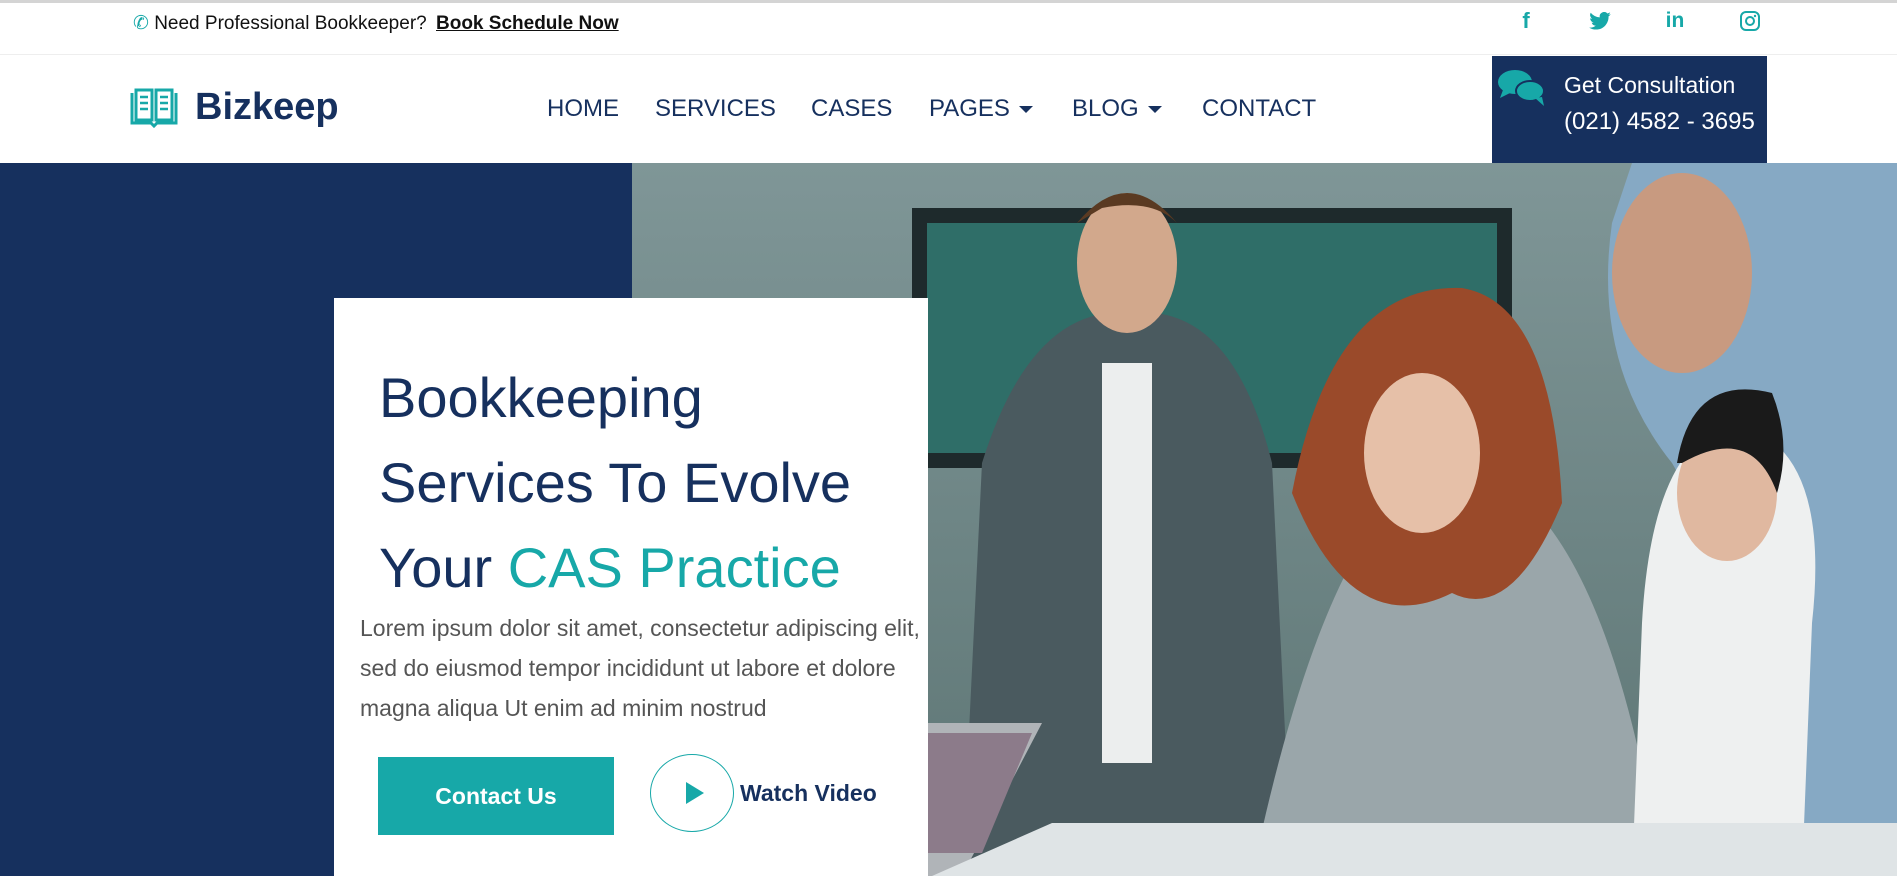 The width and height of the screenshot is (1897, 876). What do you see at coordinates (715, 109) in the screenshot?
I see `nav-services: SERVICES` at bounding box center [715, 109].